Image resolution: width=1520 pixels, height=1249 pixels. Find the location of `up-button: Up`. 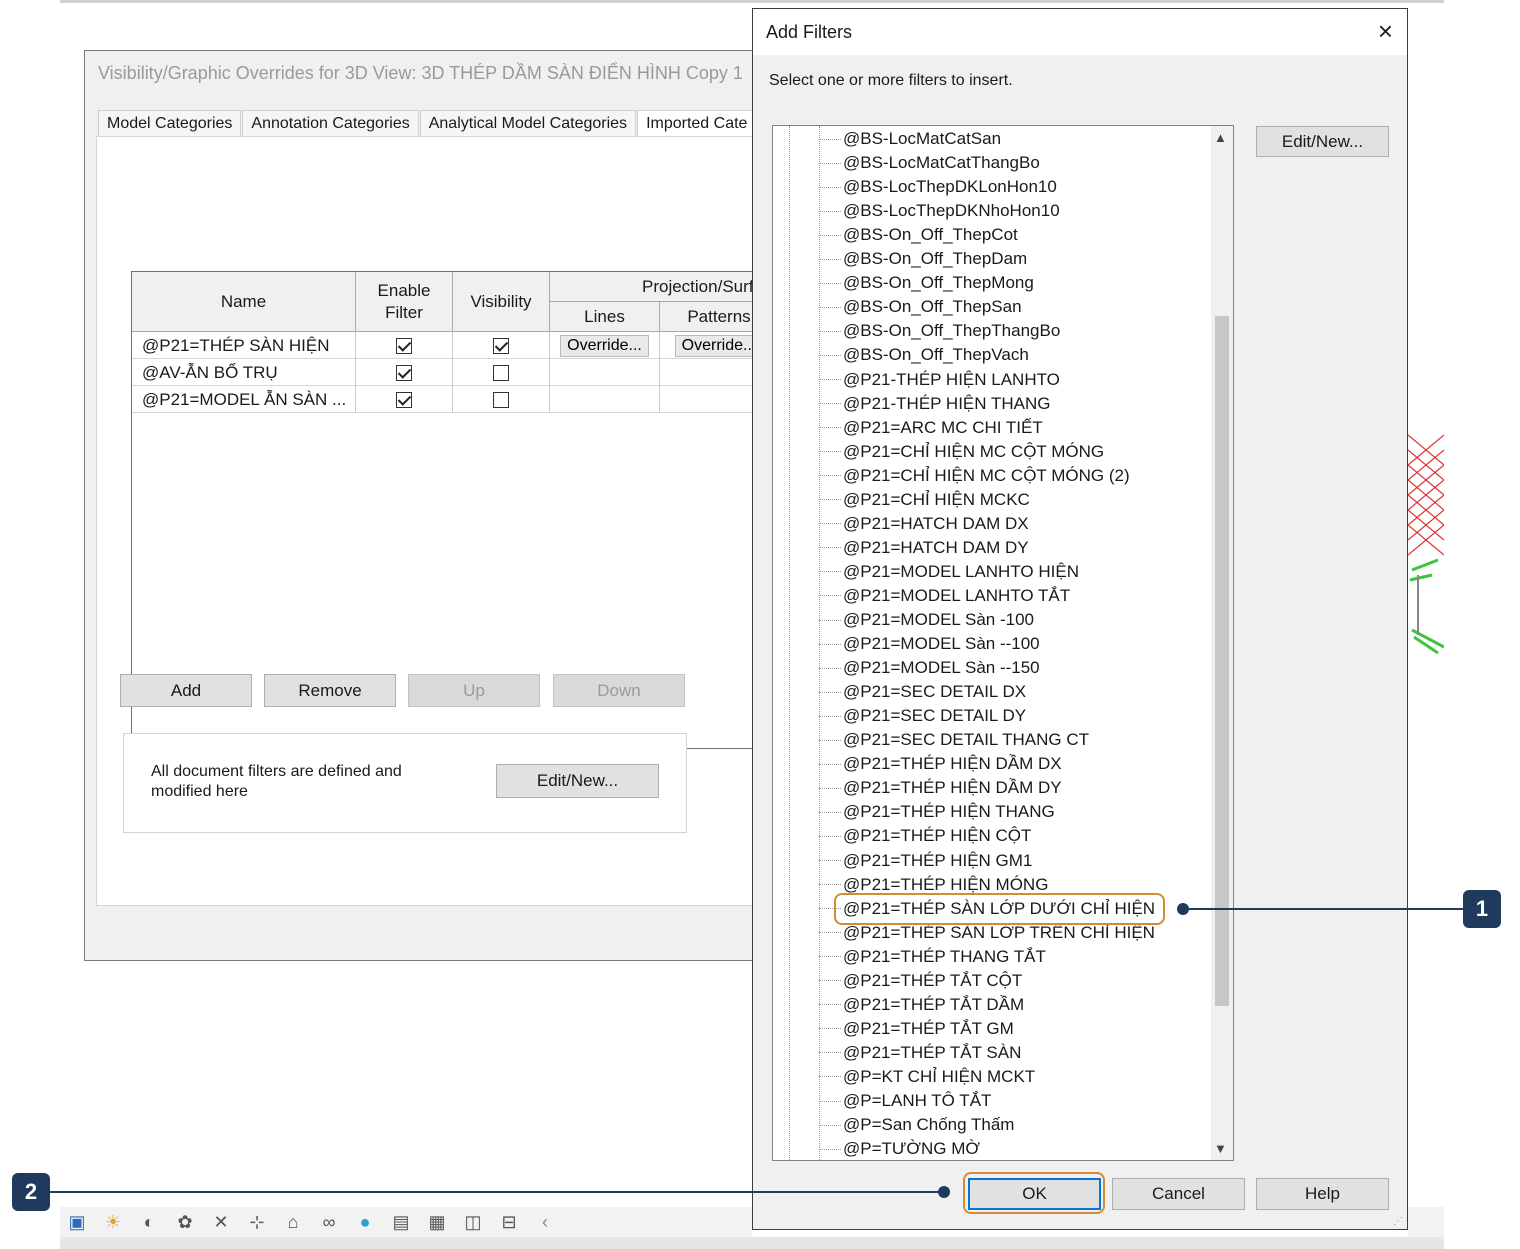

up-button: Up is located at coordinates (474, 690).